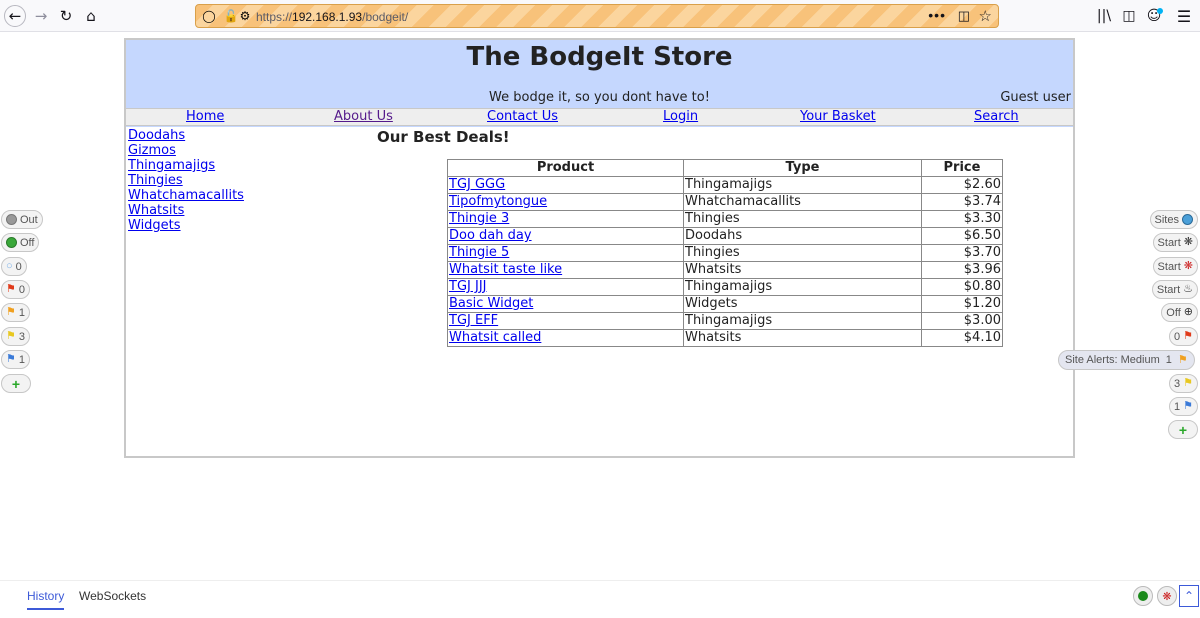 The width and height of the screenshot is (1200, 618). I want to click on red-flag-icon: ⚑, so click(11, 289).